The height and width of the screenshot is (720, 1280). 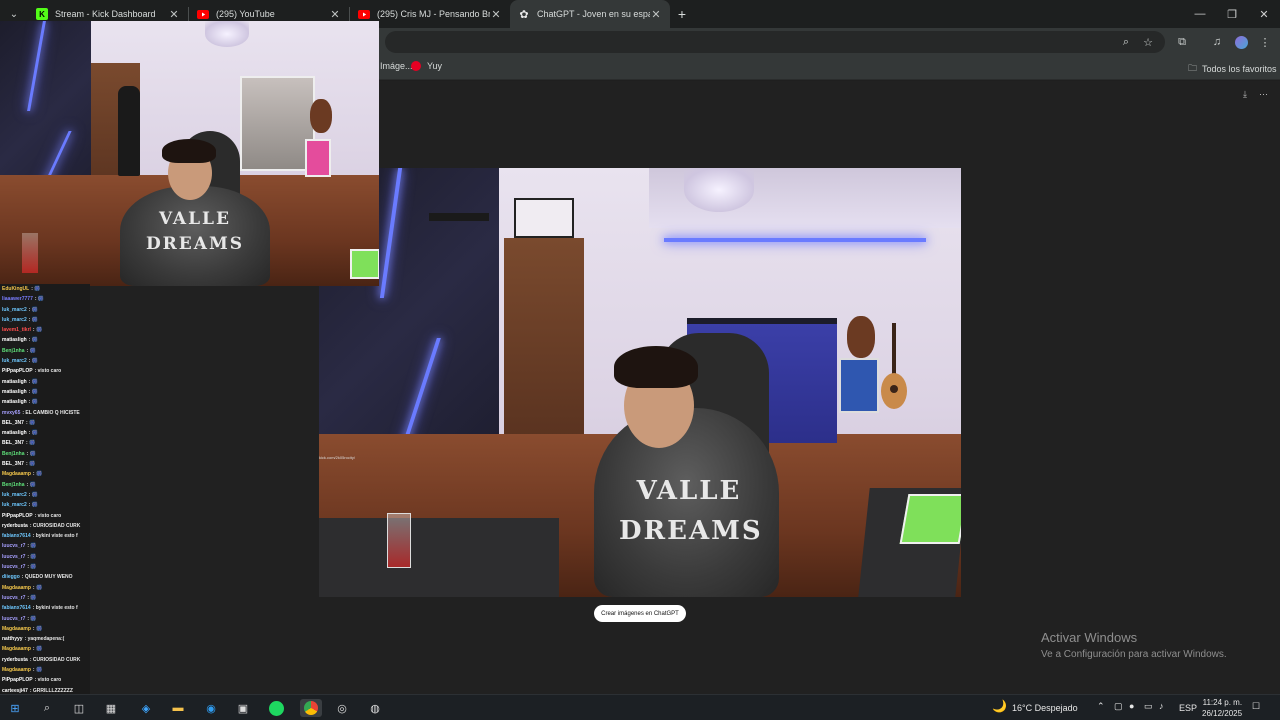 What do you see at coordinates (48, 371) in the screenshot?
I see `chat-text: : visto caro` at bounding box center [48, 371].